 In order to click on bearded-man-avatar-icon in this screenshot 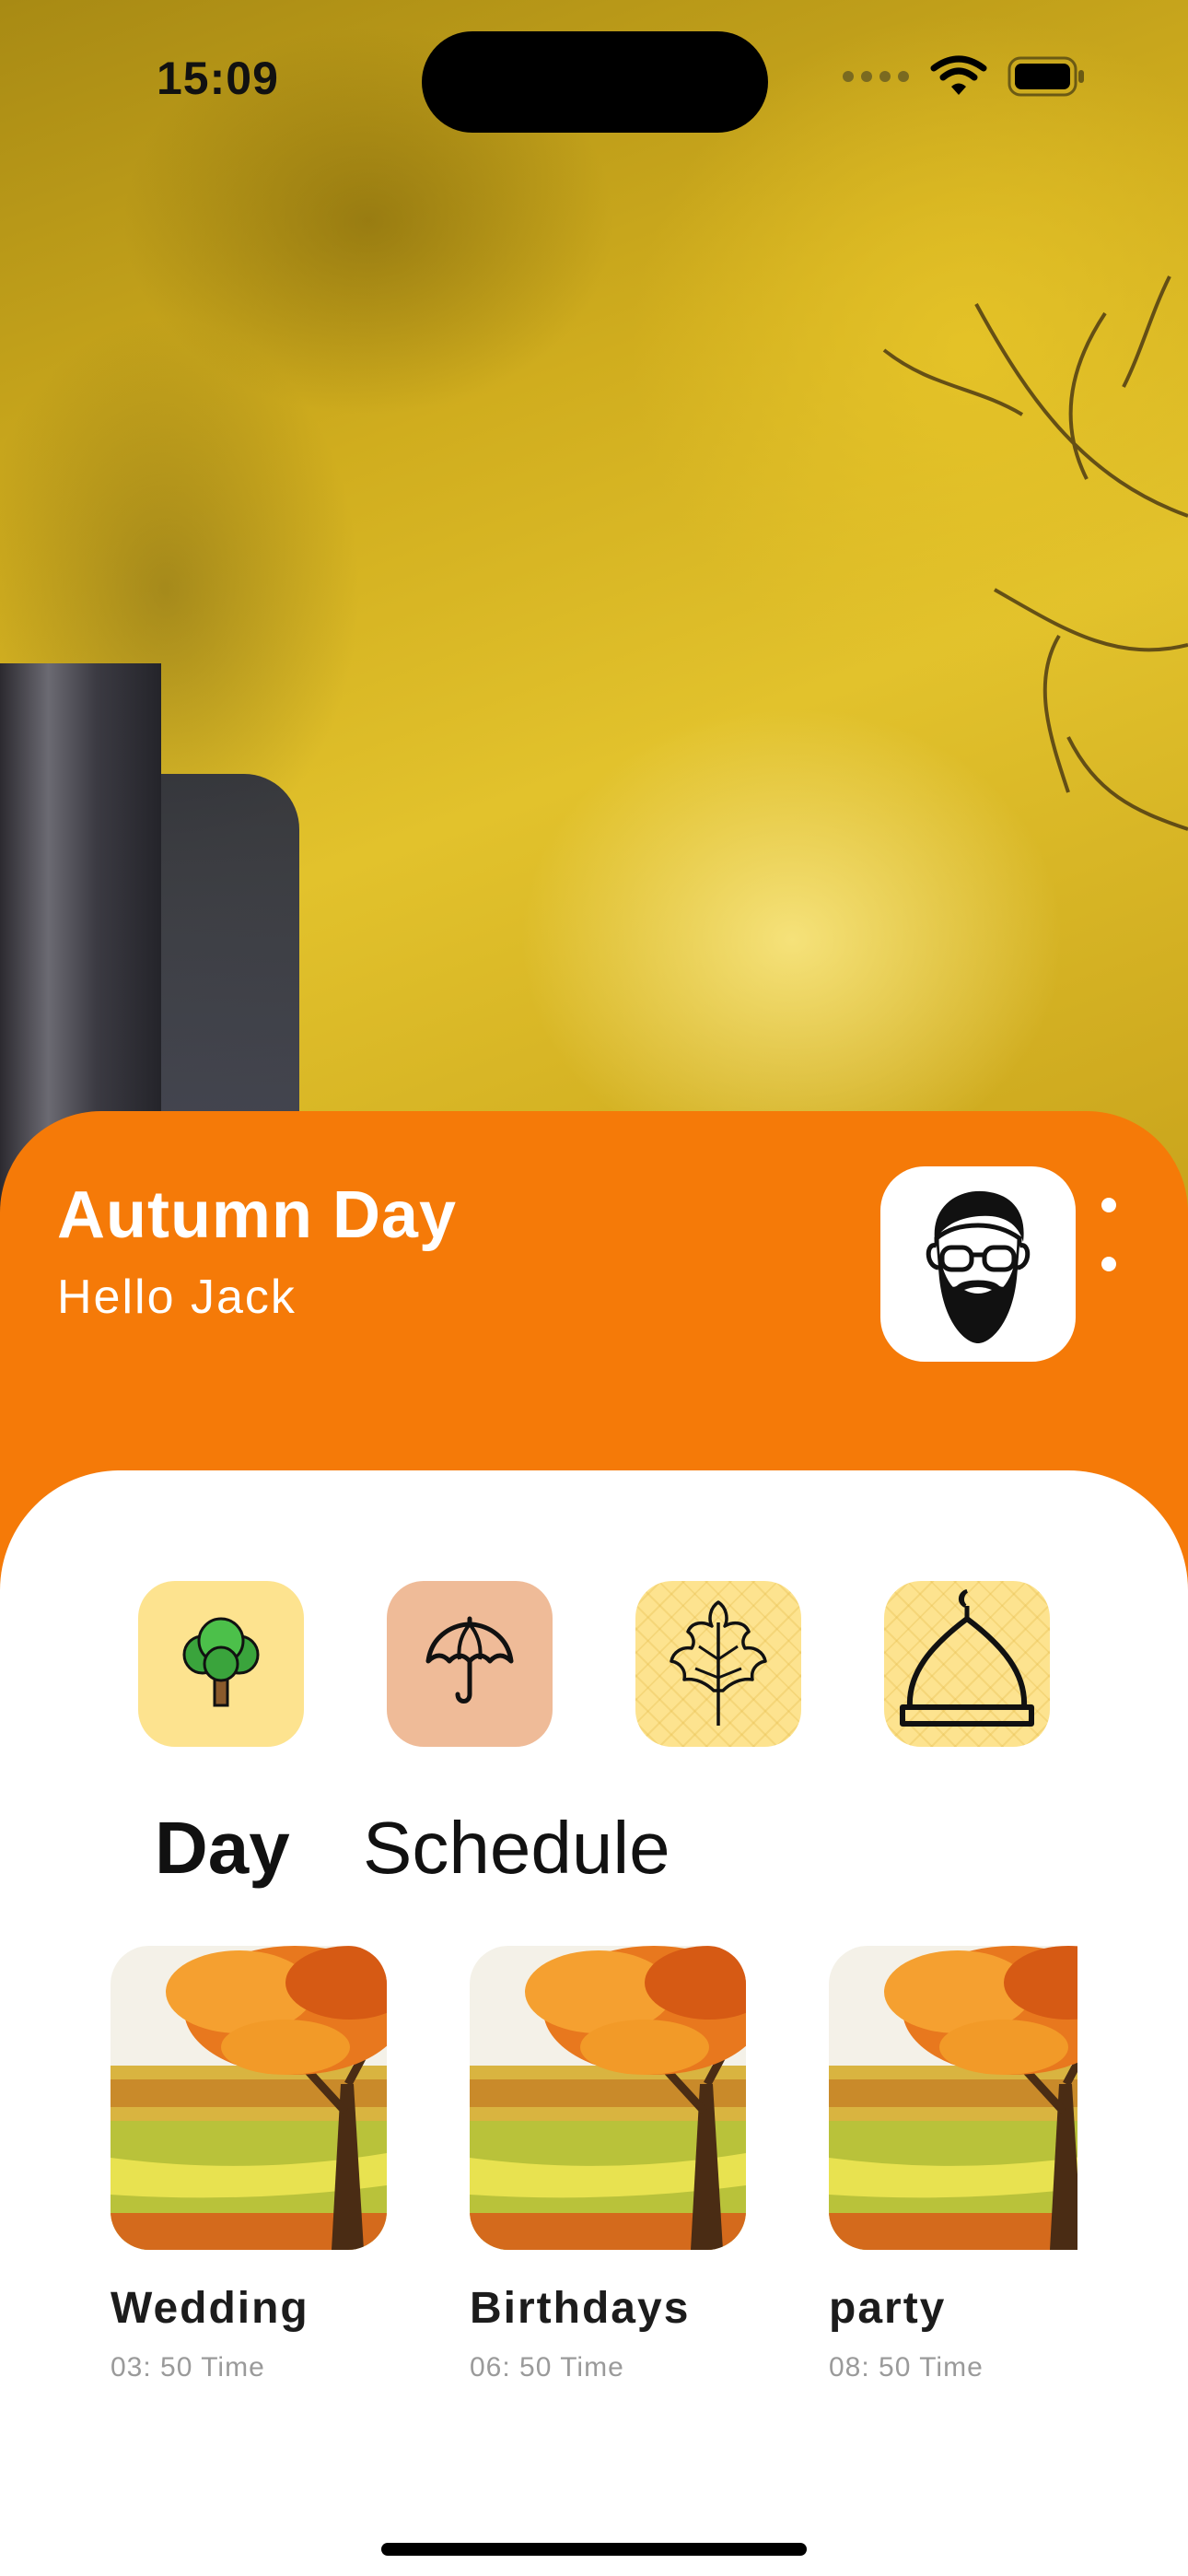, I will do `click(979, 1266)`.